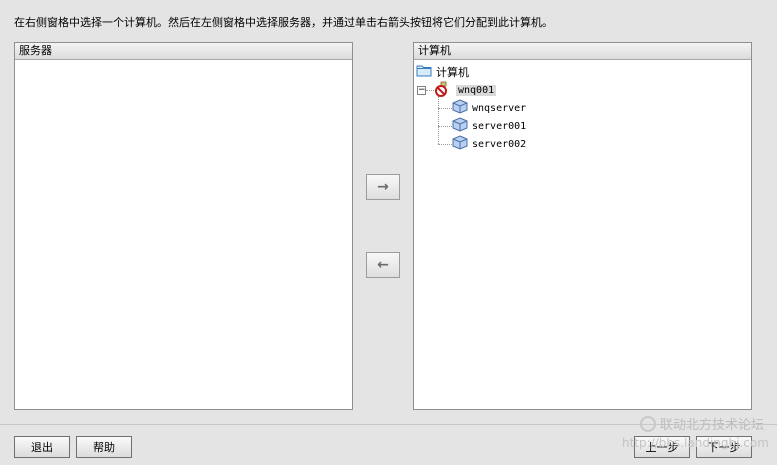 This screenshot has height=465, width=777. Describe the element at coordinates (712, 425) in the screenshot. I see `watermark-title: 联动北方技术论坛` at that location.